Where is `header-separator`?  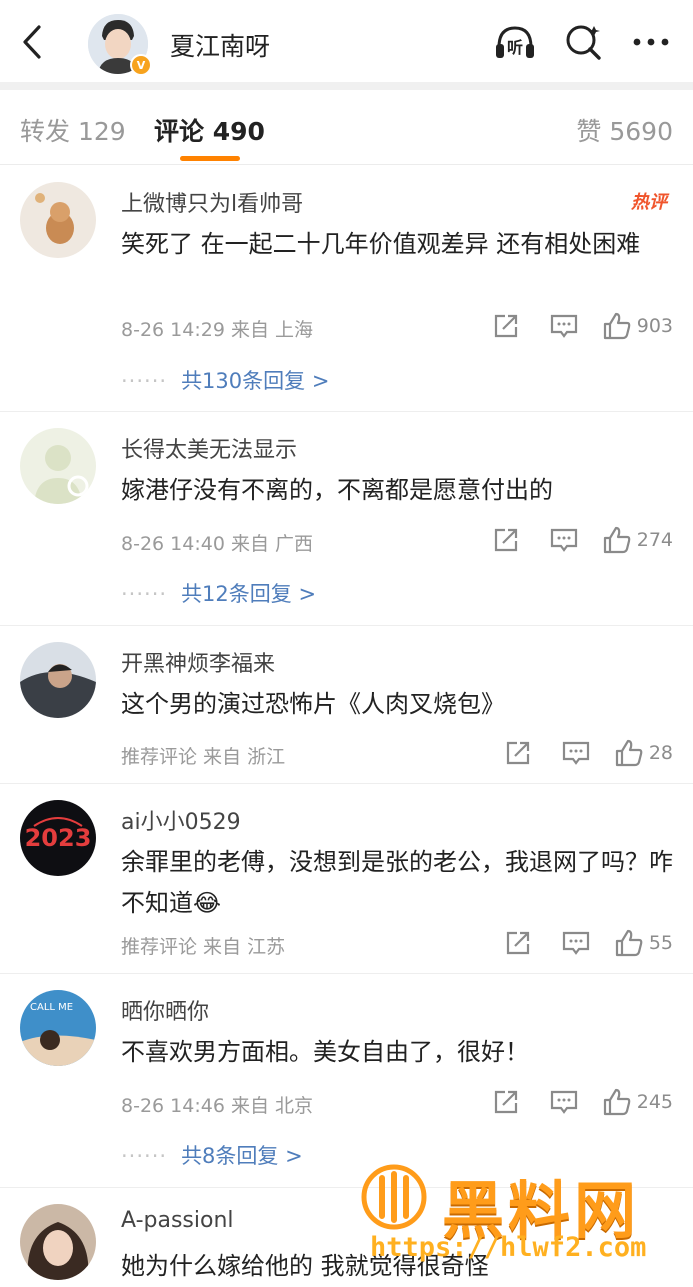 header-separator is located at coordinates (346, 86).